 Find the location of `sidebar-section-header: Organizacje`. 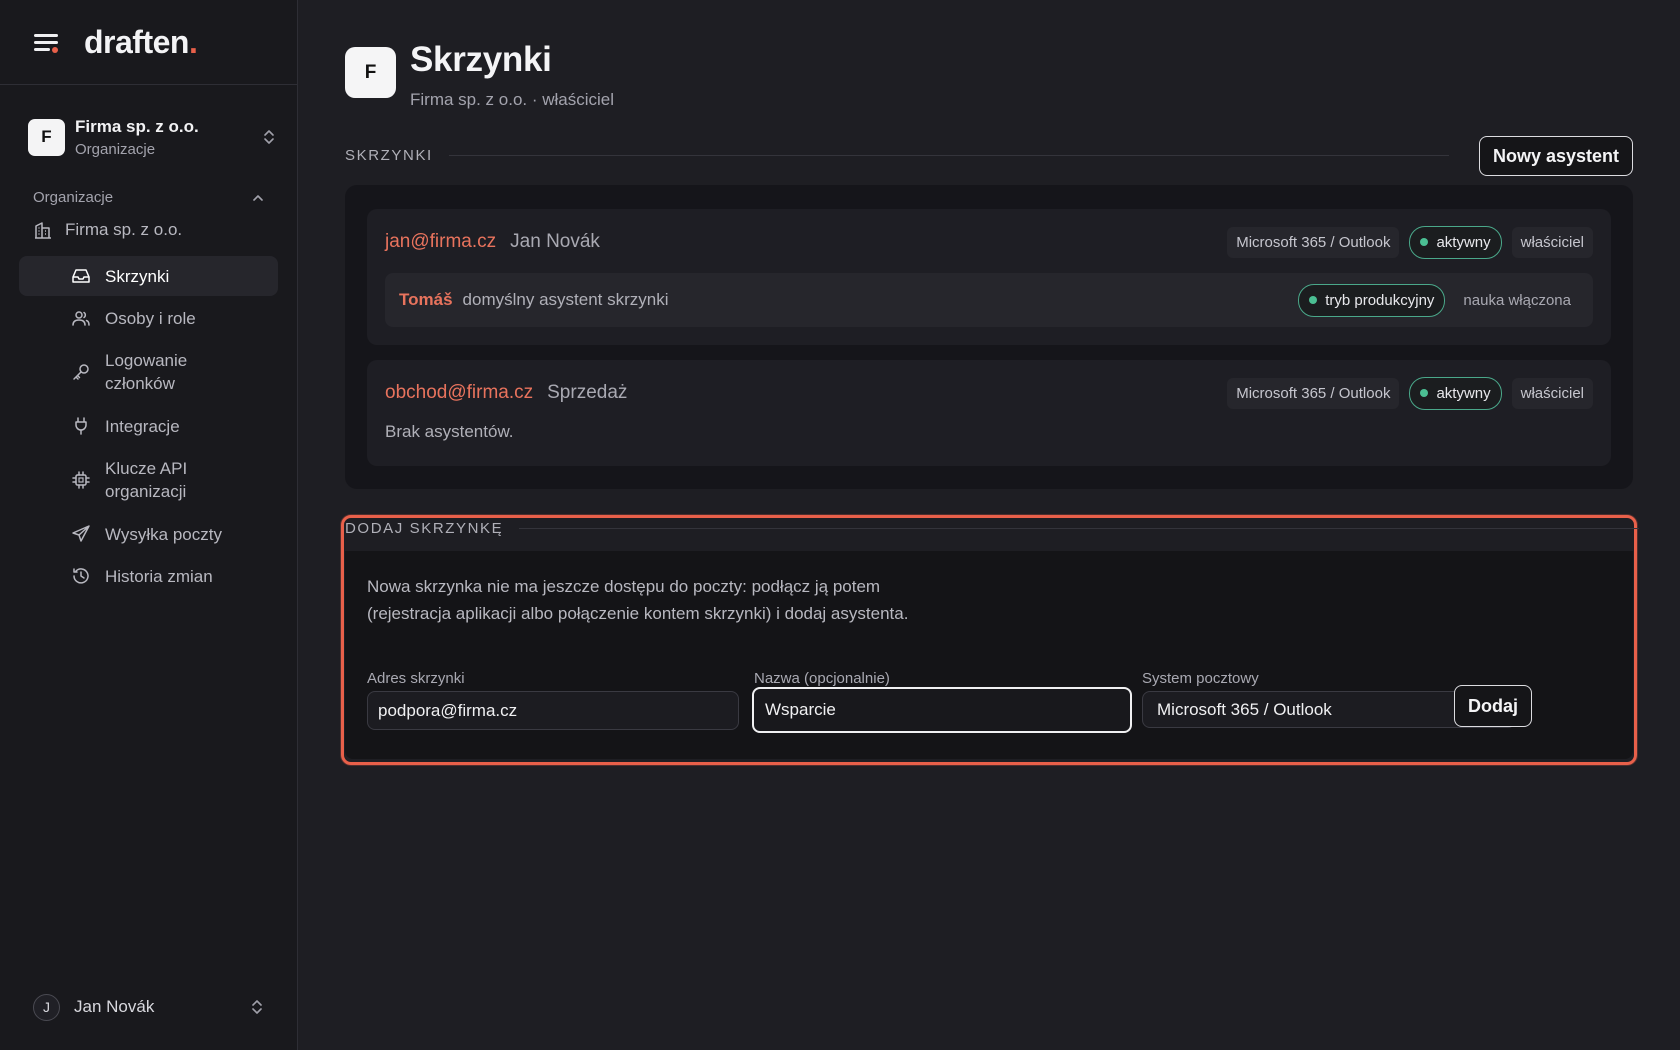

sidebar-section-header: Organizacje is located at coordinates (149, 197).